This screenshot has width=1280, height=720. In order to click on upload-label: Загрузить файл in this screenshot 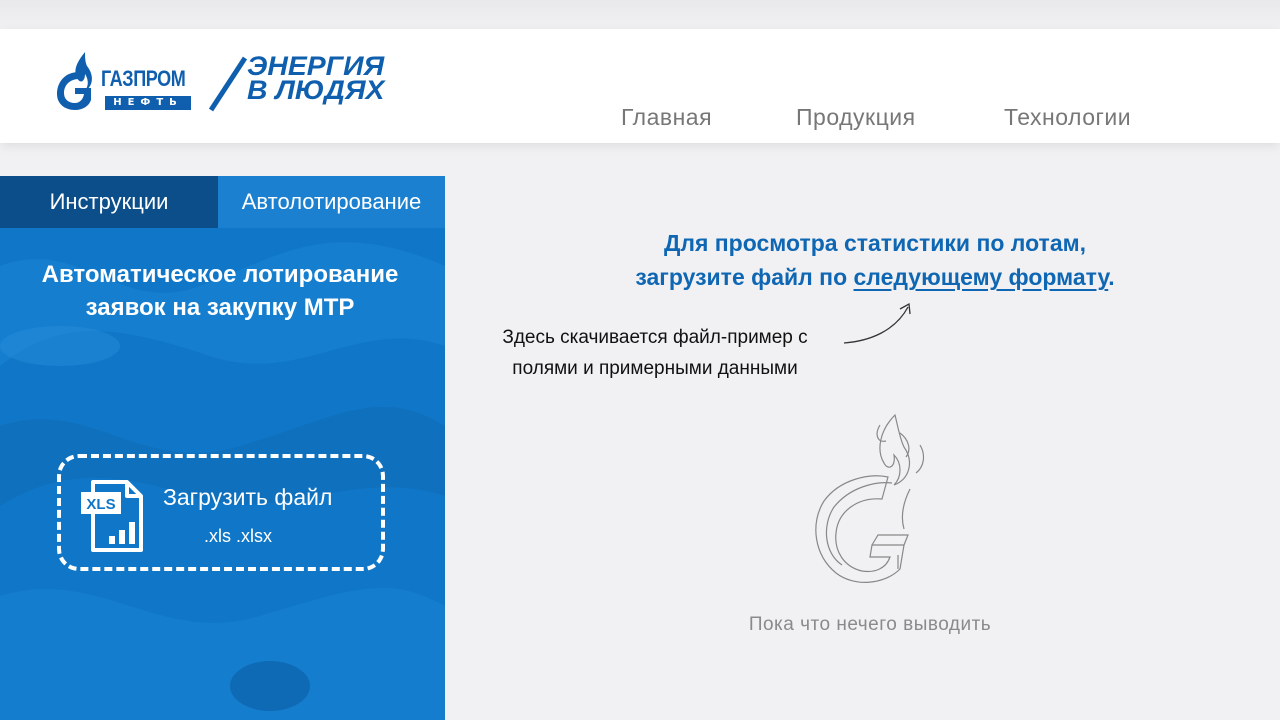, I will do `click(248, 497)`.